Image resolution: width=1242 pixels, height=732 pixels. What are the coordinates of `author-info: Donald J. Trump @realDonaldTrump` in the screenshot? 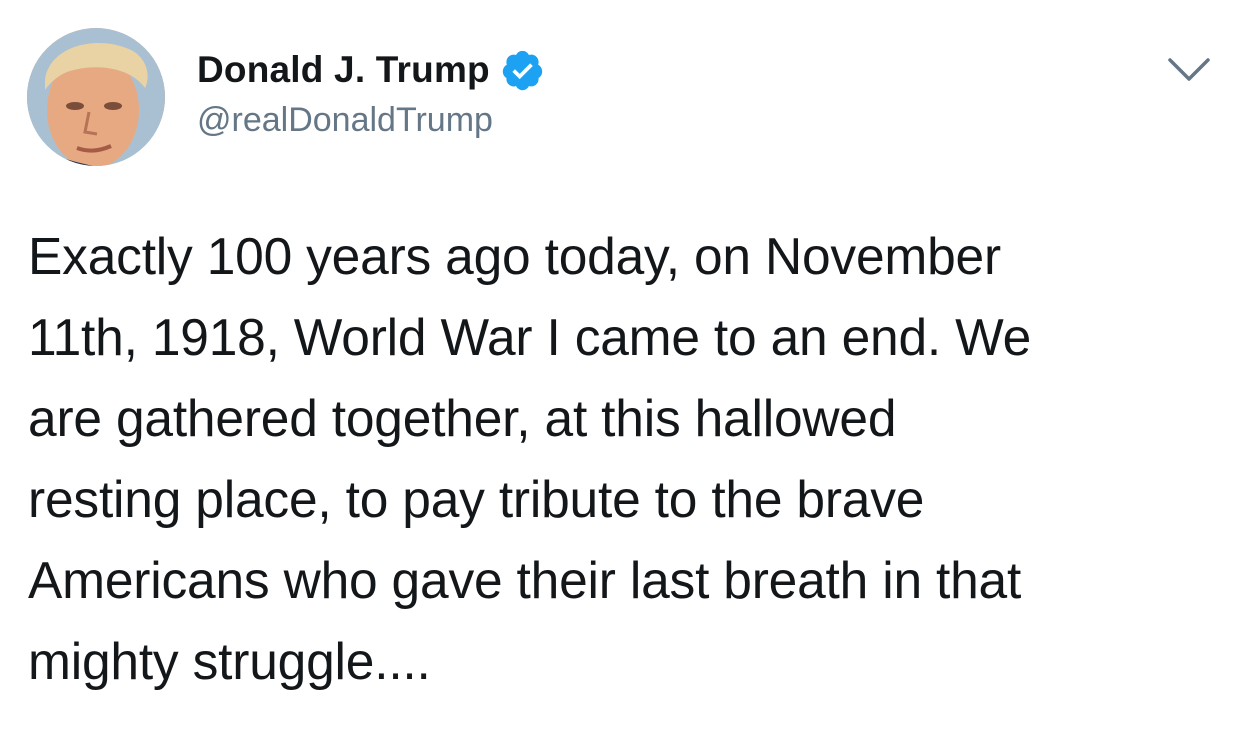 It's located at (371, 92).